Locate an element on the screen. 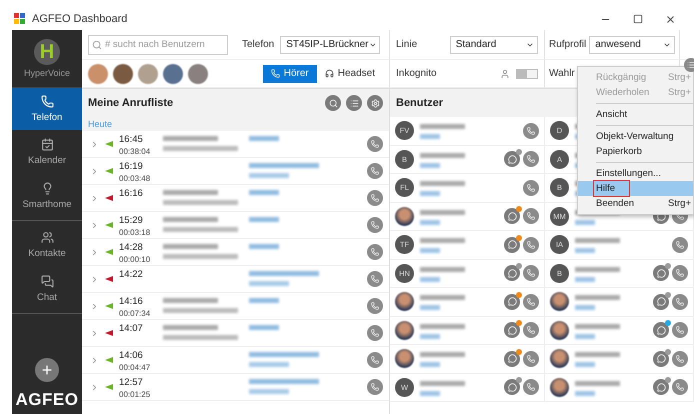 This screenshot has height=414, width=694. search-field: # sucht nach Benutzern is located at coordinates (158, 44).